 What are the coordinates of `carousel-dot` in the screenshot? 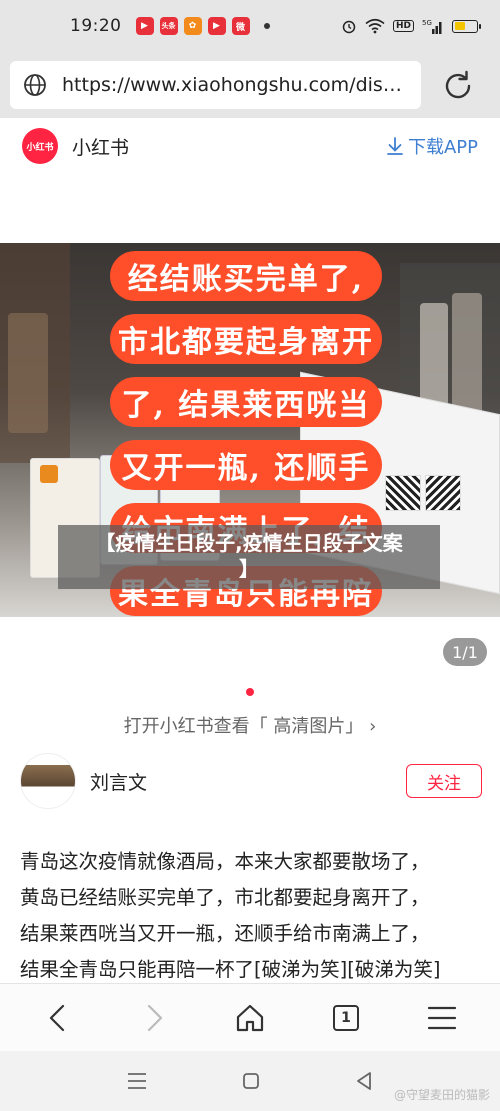 It's located at (250, 692).